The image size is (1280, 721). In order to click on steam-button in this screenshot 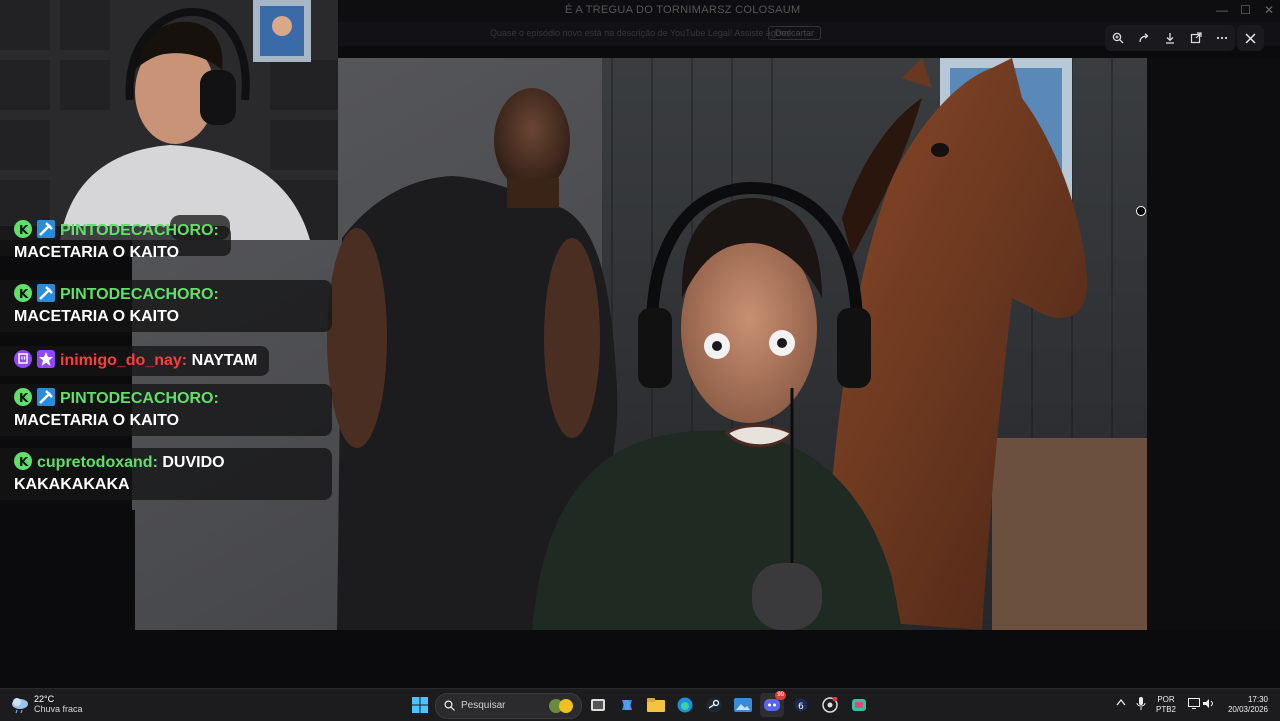, I will do `click(714, 705)`.